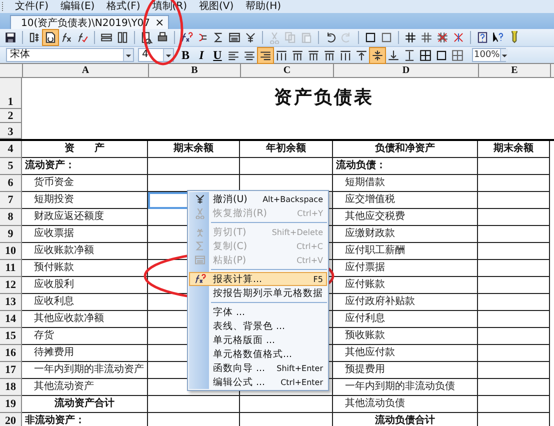 The width and height of the screenshot is (554, 426). Describe the element at coordinates (405, 200) in the screenshot. I see `table-cell: 应交增值税` at that location.